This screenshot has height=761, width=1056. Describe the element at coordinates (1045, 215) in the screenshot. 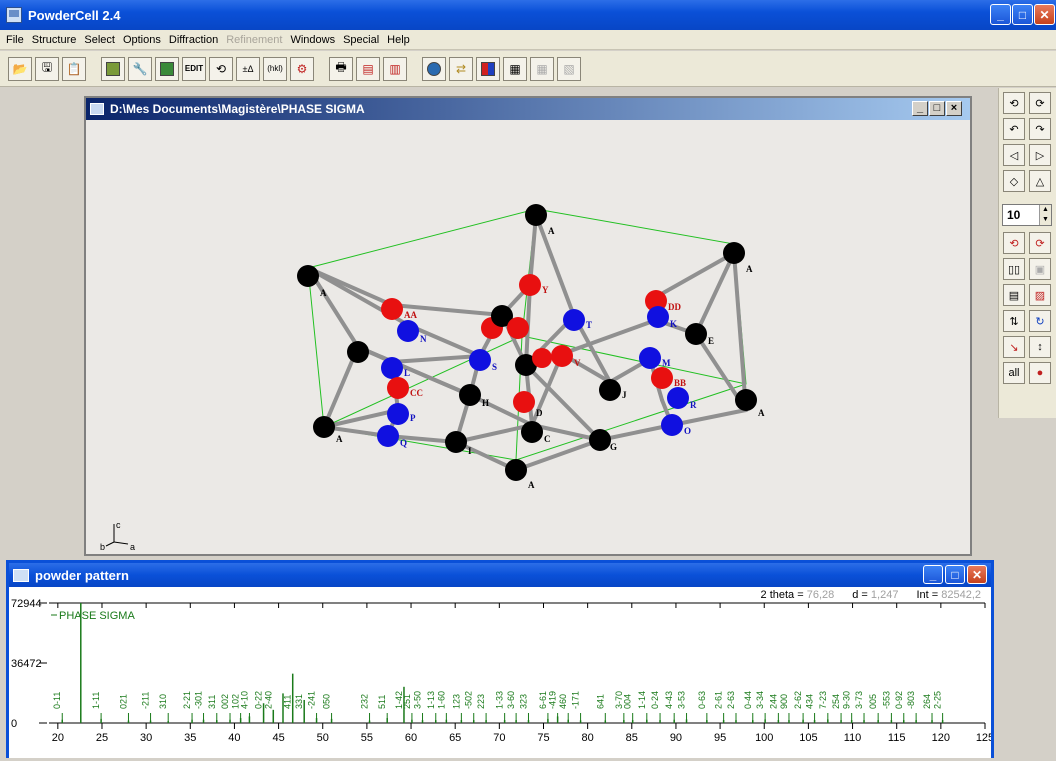

I see `spinner-arrows-icon: ▲ ▼` at that location.